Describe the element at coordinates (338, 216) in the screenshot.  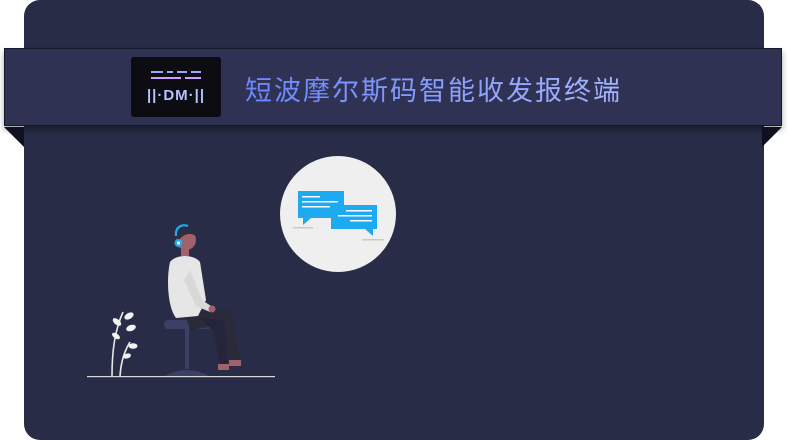
I see `chat-bubbles-icon` at that location.